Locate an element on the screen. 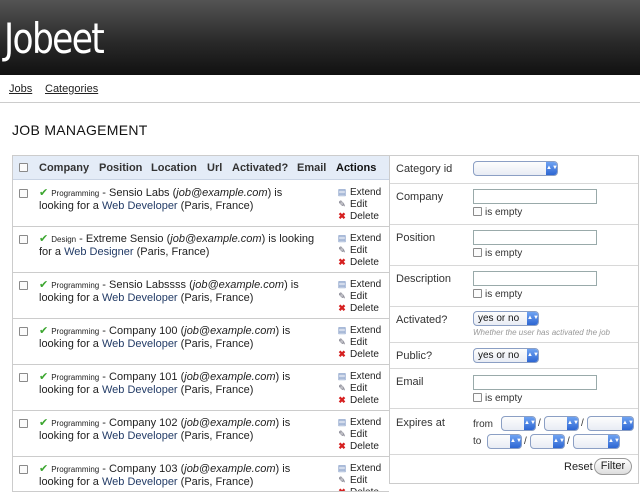  reset-link: Reset is located at coordinates (578, 467).